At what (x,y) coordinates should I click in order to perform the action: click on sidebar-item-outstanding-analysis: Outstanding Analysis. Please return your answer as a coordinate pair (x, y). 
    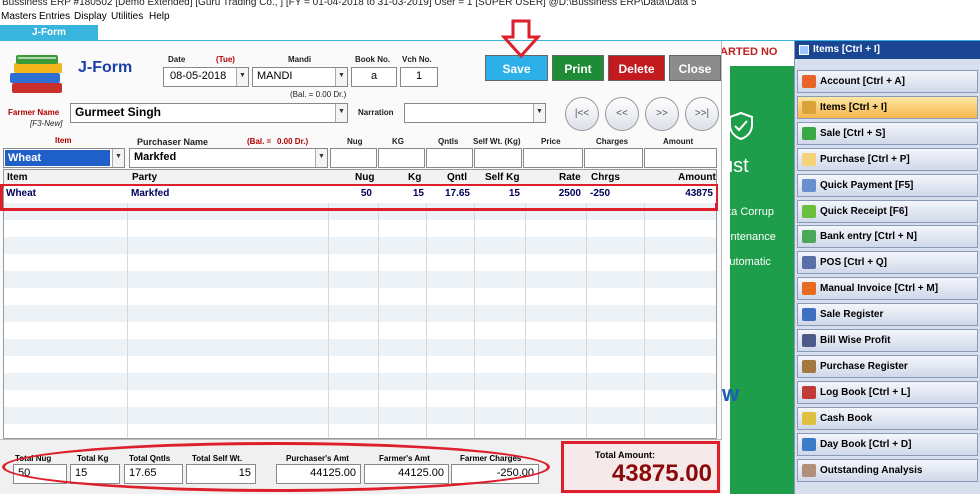
    Looking at the image, I should click on (887, 470).